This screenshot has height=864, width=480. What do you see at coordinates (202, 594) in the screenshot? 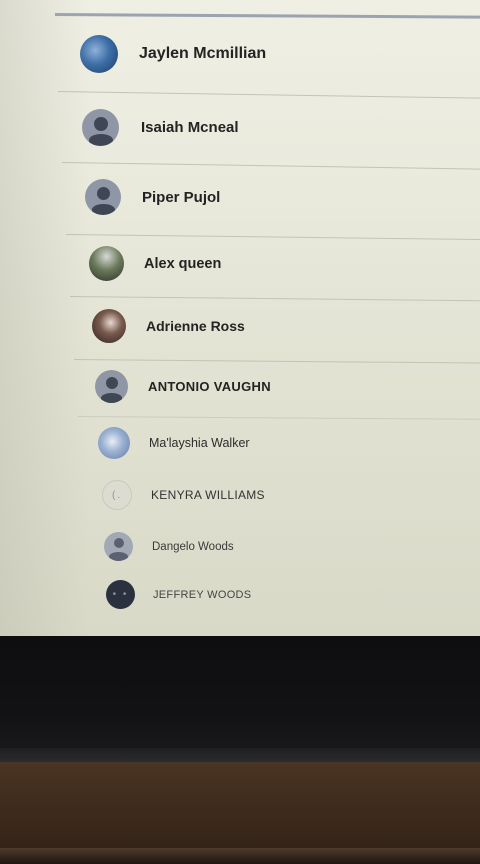
I see `contact-name: JEFFREY WOODS` at bounding box center [202, 594].